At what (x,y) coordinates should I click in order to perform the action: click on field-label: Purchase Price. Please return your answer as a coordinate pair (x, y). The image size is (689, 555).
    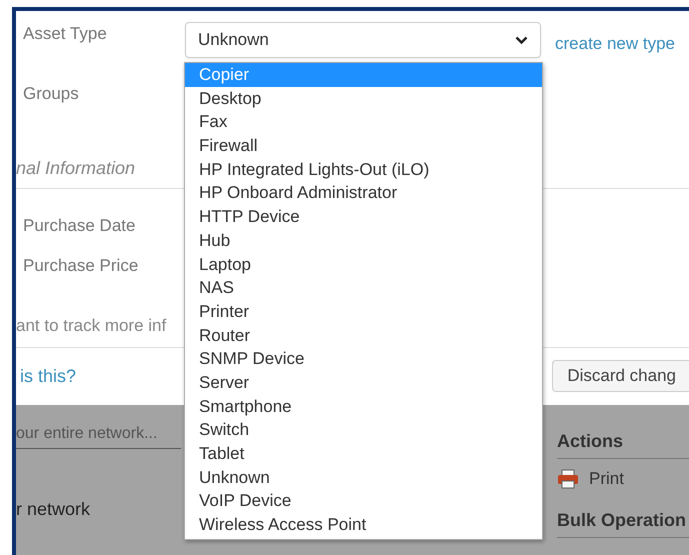
    Looking at the image, I should click on (81, 266).